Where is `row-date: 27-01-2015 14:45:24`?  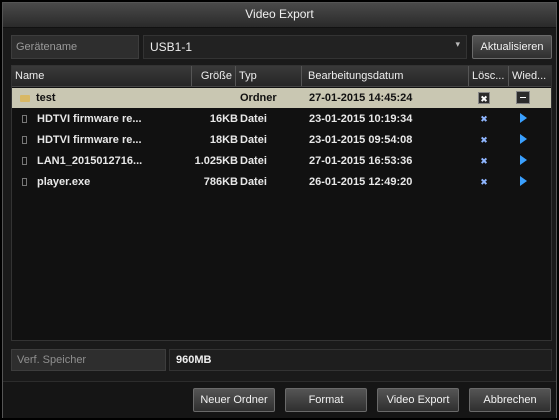
row-date: 27-01-2015 14:45:24 is located at coordinates (361, 98).